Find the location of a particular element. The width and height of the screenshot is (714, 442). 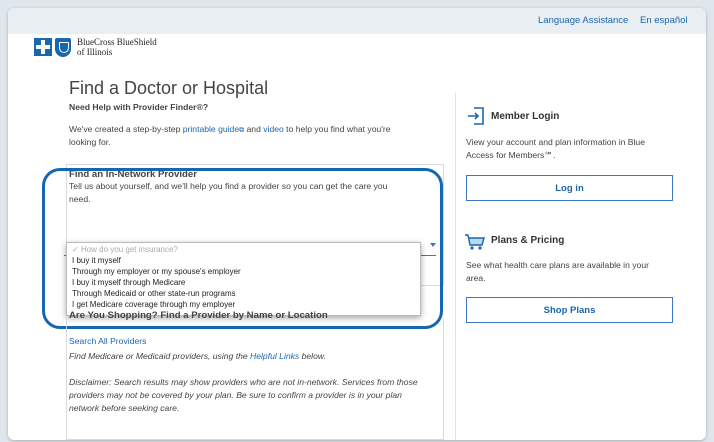

login-button: Log in is located at coordinates (569, 188).